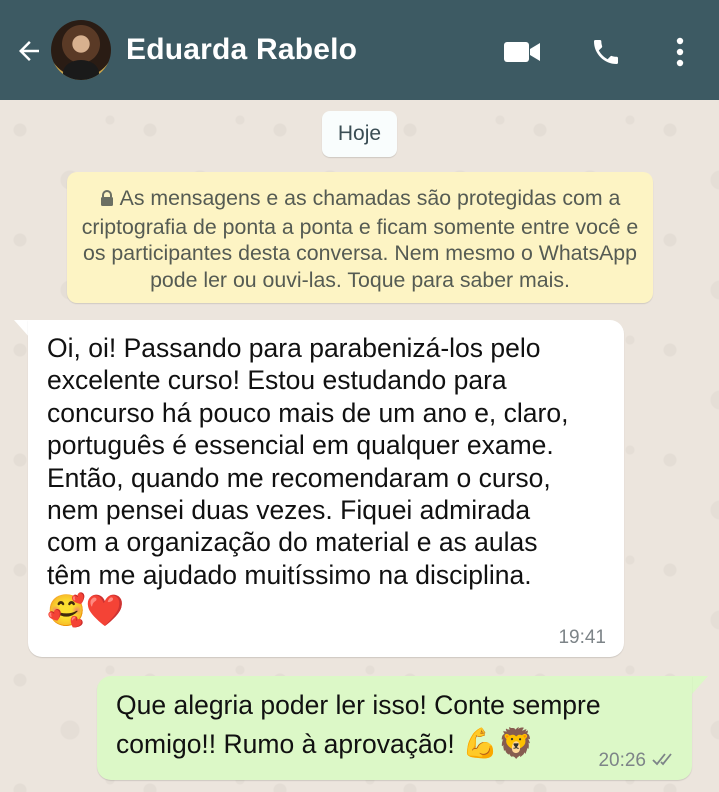 Image resolution: width=719 pixels, height=792 pixels. I want to click on chat-header: Eduarda Rabelo, so click(359, 50).